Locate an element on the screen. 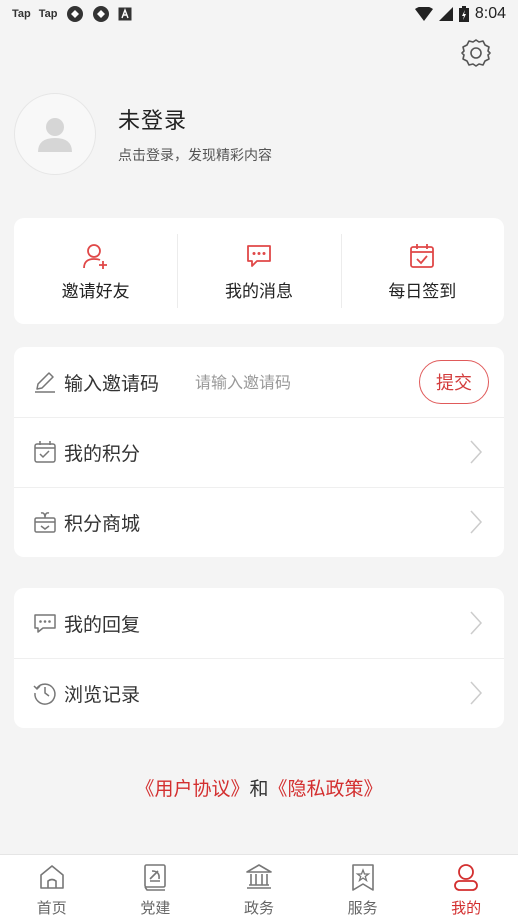 This screenshot has width=518, height=920. submit-invite-button: 提交 is located at coordinates (454, 382).